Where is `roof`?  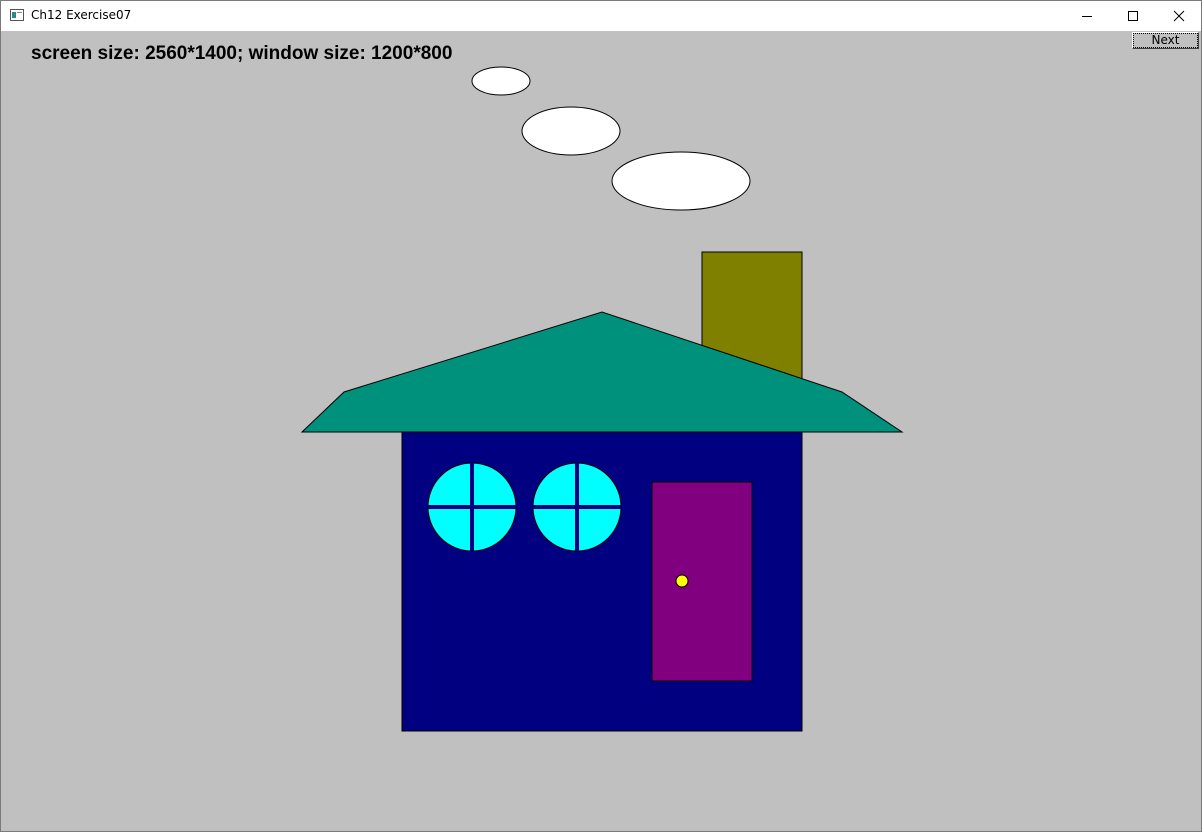
roof is located at coordinates (602, 372).